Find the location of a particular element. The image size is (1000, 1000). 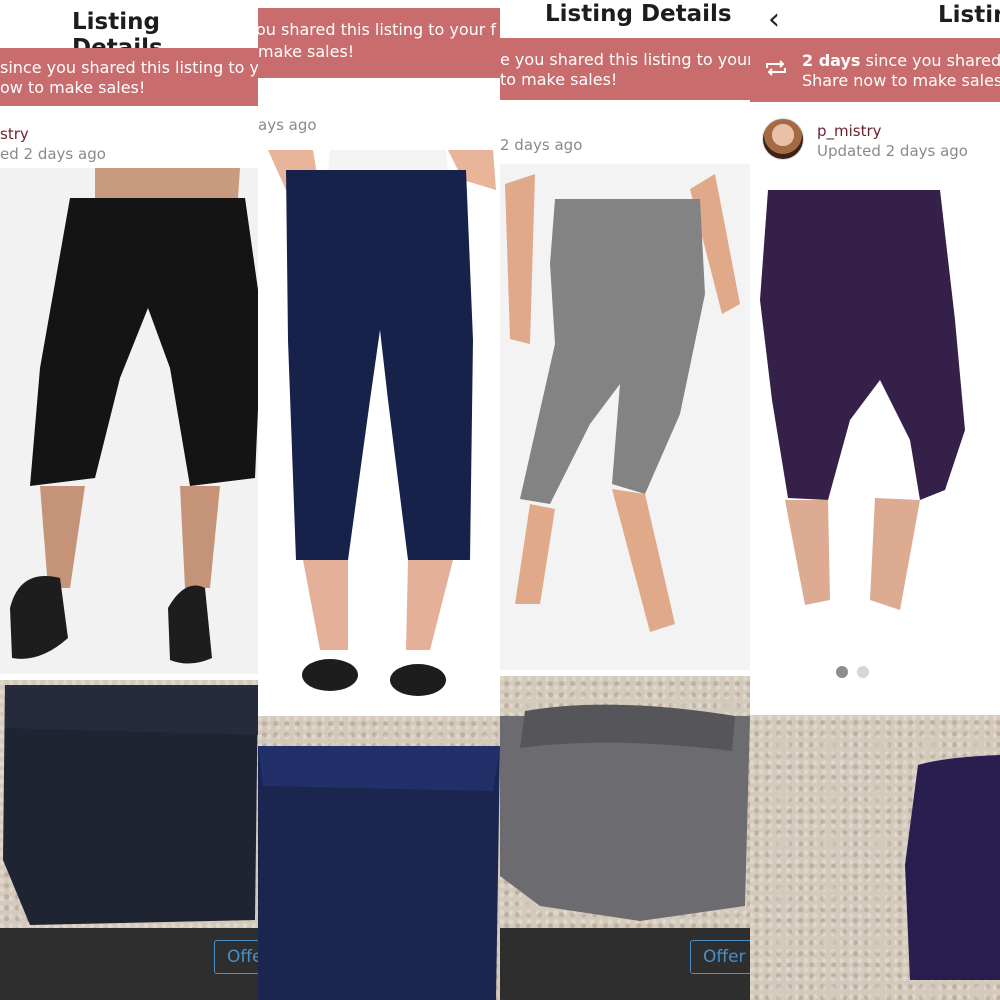

seller-info: p_mistry Updated 2 days ago is located at coordinates (875, 142).